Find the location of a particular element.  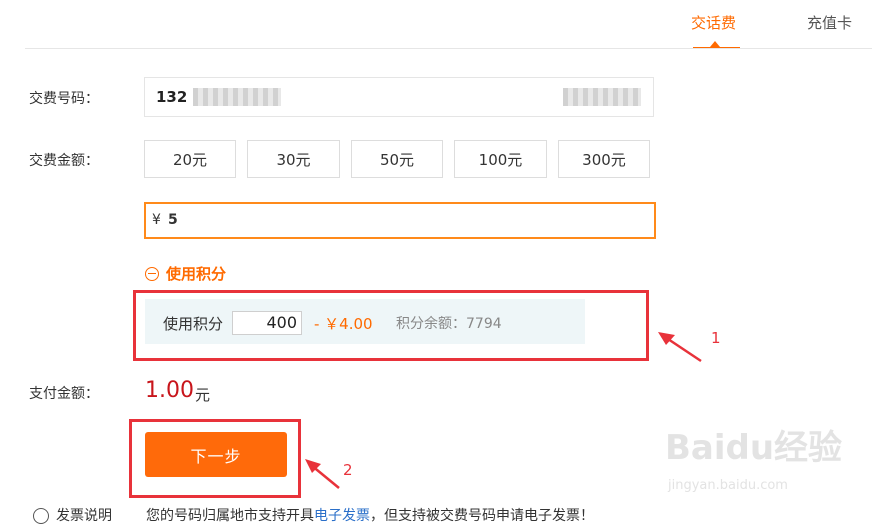

tab-recharge-card: 充值卡 is located at coordinates (829, 22).